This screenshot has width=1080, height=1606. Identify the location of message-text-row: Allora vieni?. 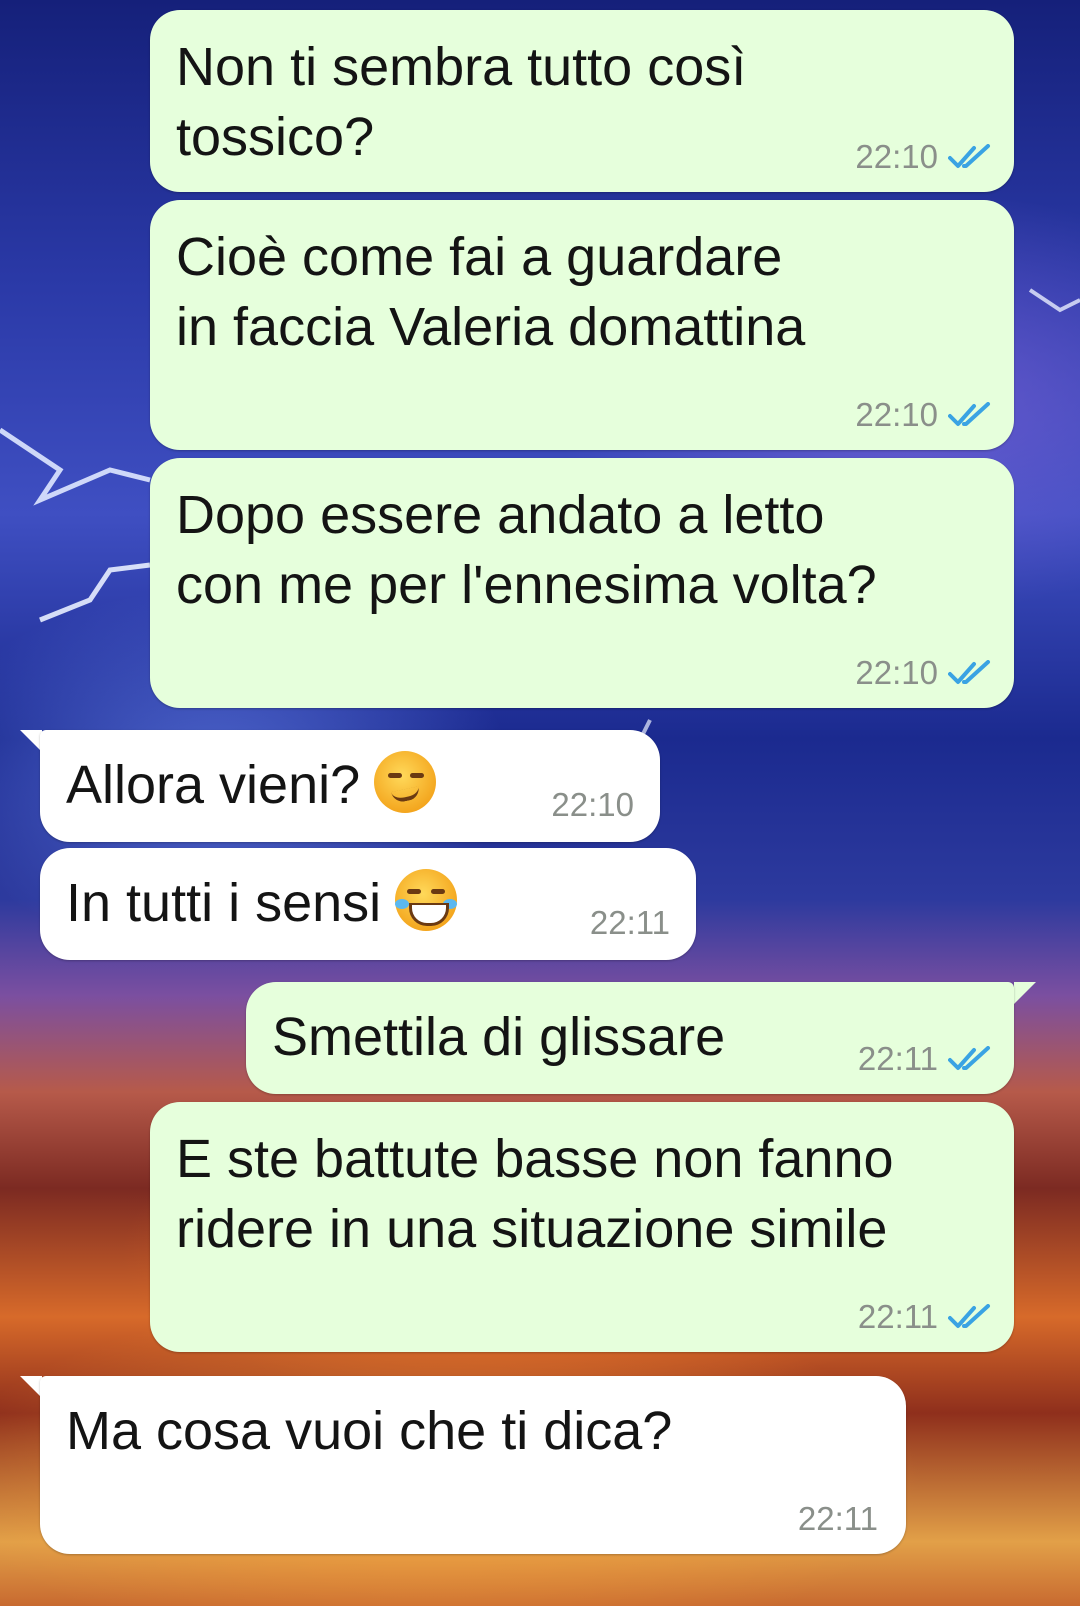
(251, 785).